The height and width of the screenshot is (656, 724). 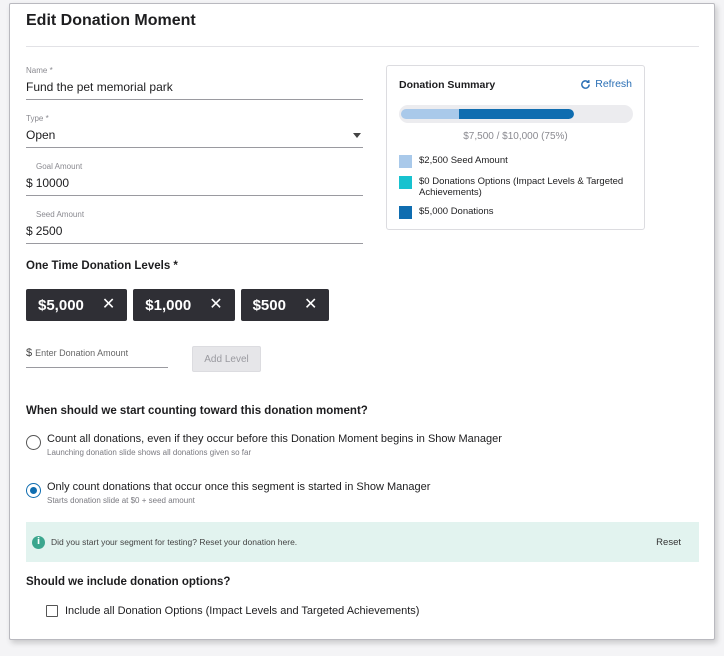 I want to click on goal-amount-label: Goal Amount, so click(x=59, y=166).